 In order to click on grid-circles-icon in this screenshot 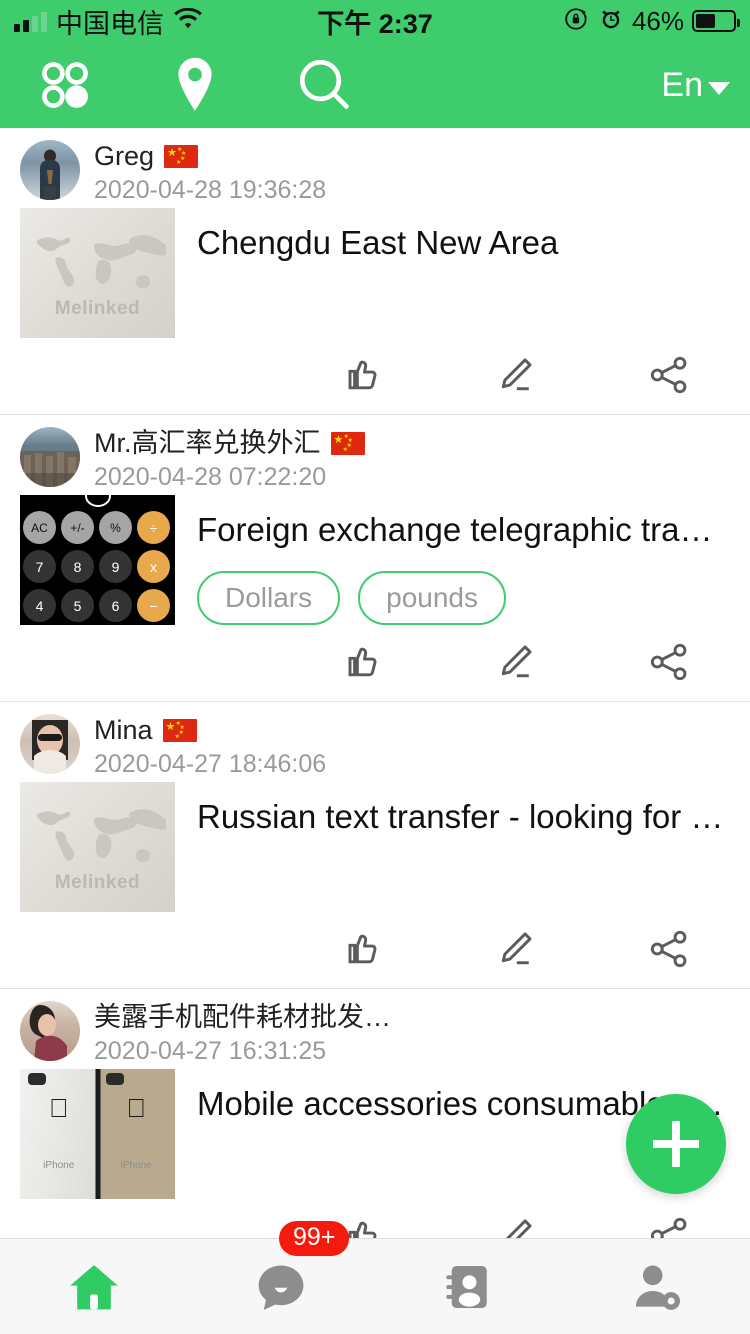, I will do `click(65, 85)`.